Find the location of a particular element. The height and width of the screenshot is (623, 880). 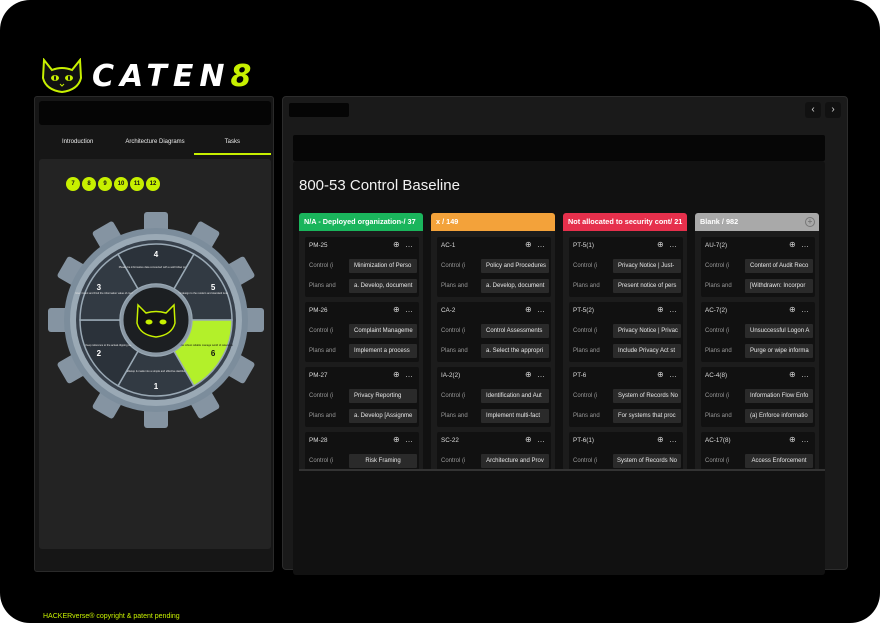

next-arrow-button: › is located at coordinates (833, 110).